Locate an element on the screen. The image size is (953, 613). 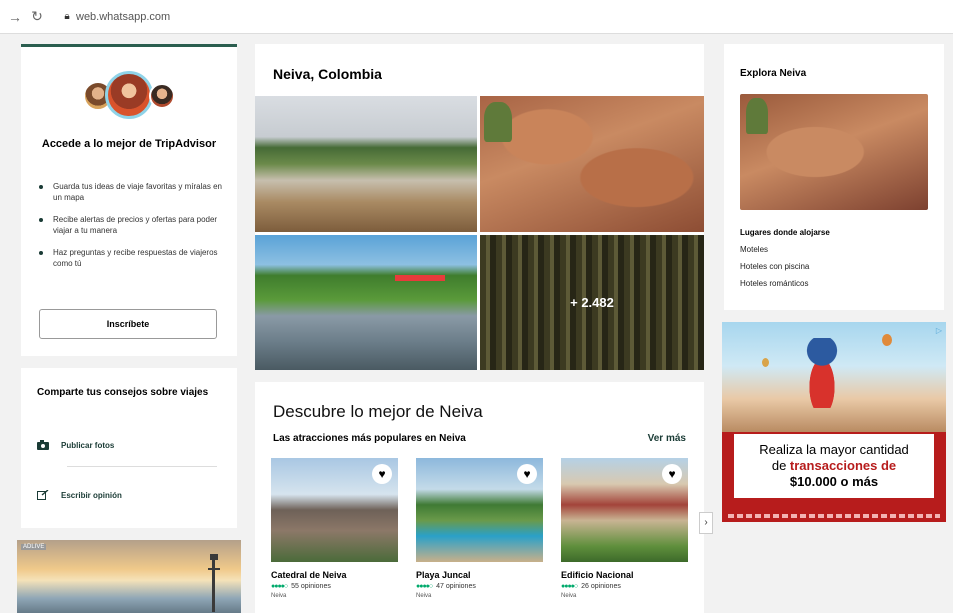
lock-icon: 🔒︎ is located at coordinates (67, 16).